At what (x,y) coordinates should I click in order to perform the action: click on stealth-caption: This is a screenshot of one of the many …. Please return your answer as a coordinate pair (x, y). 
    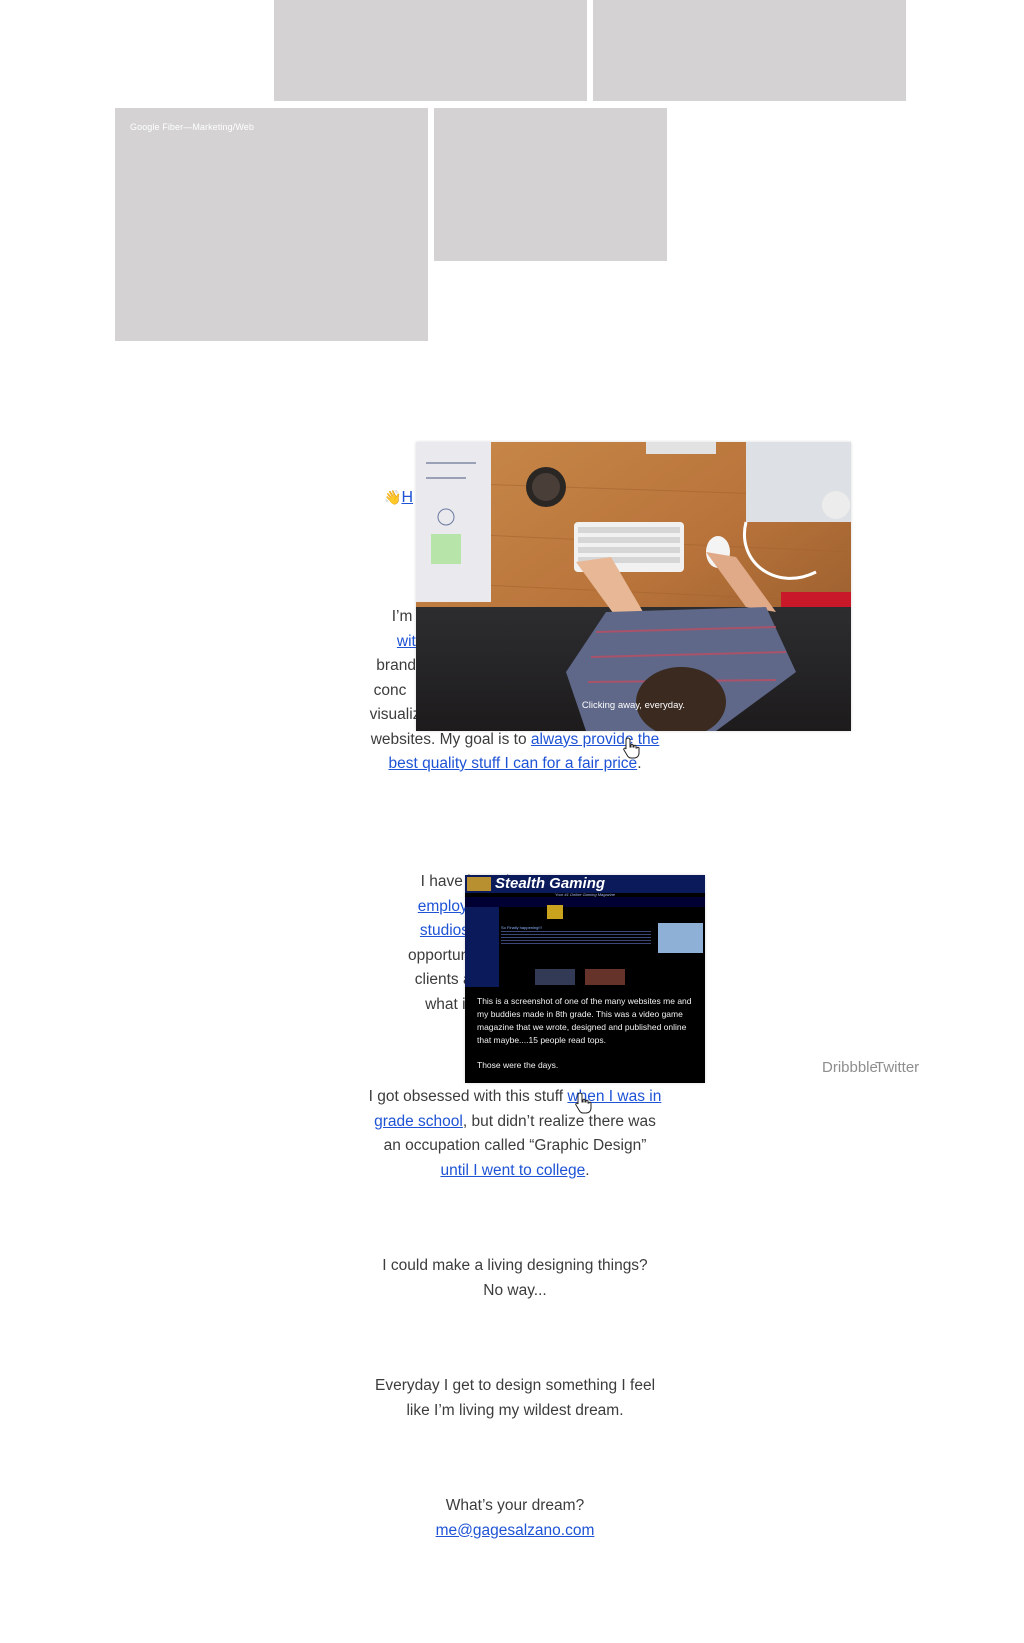
    Looking at the image, I should click on (584, 1020).